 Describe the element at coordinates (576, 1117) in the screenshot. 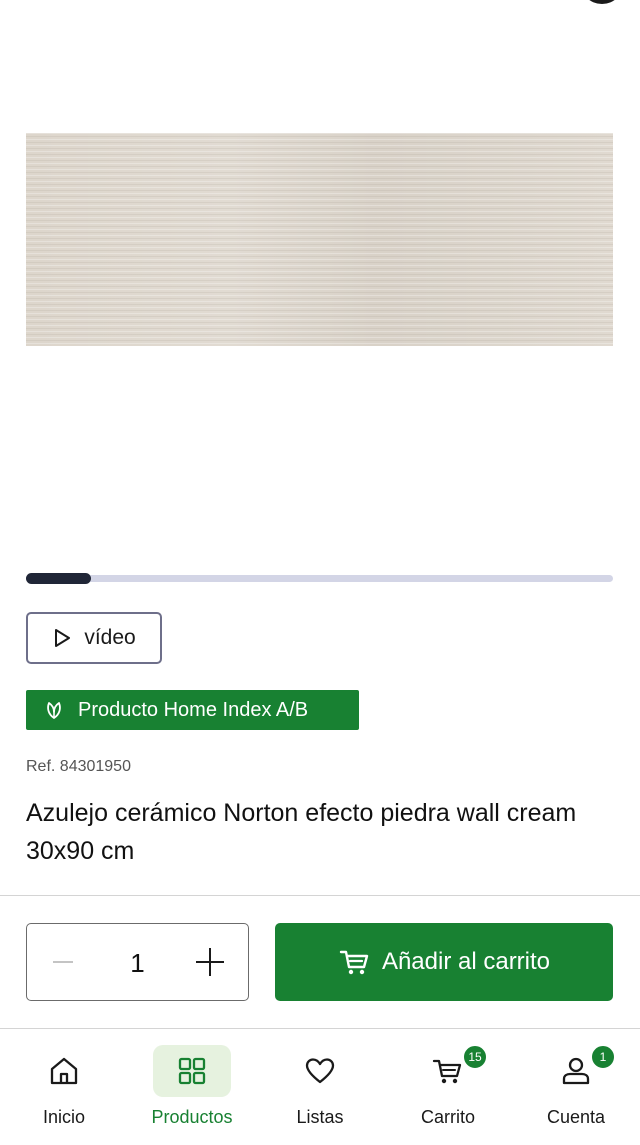

I see `nav-label-cuenta: Cuenta` at that location.